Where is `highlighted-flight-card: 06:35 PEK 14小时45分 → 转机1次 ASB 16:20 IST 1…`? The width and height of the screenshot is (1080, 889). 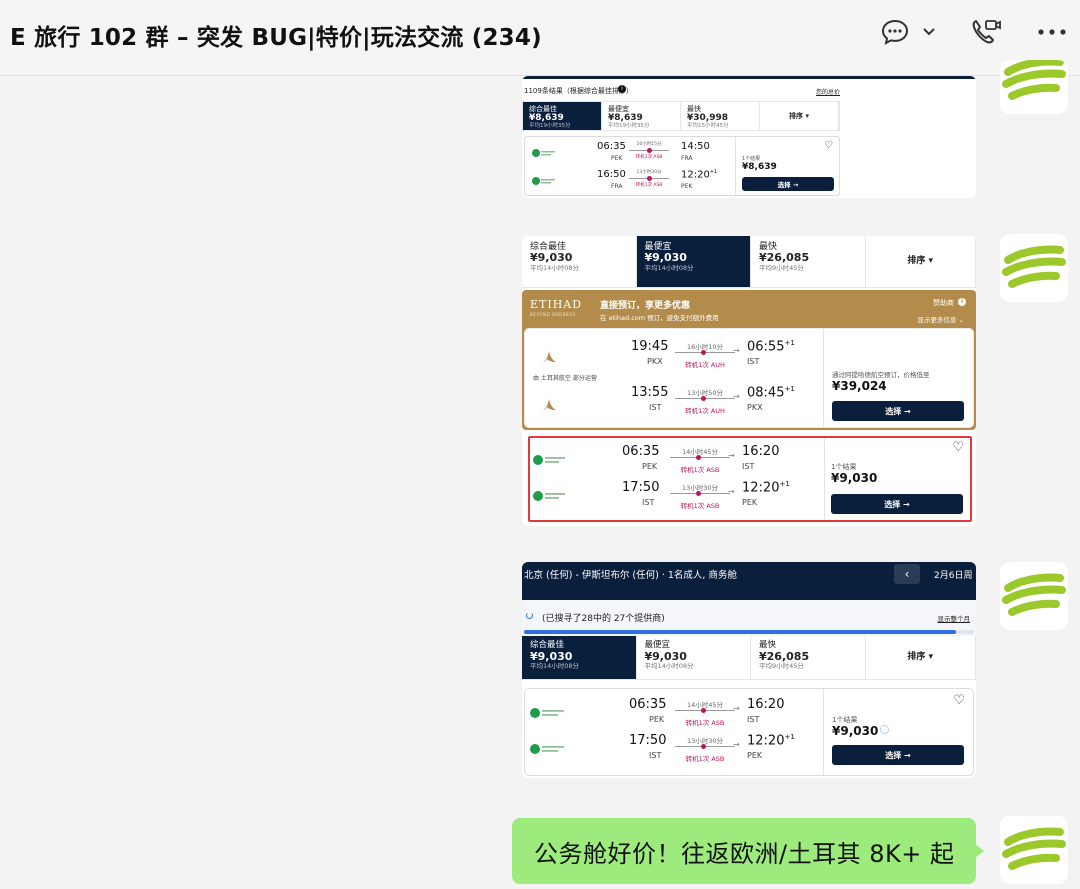
highlighted-flight-card: 06:35 PEK 14小时45分 → 转机1次 ASB 16:20 IST 1… is located at coordinates (750, 479).